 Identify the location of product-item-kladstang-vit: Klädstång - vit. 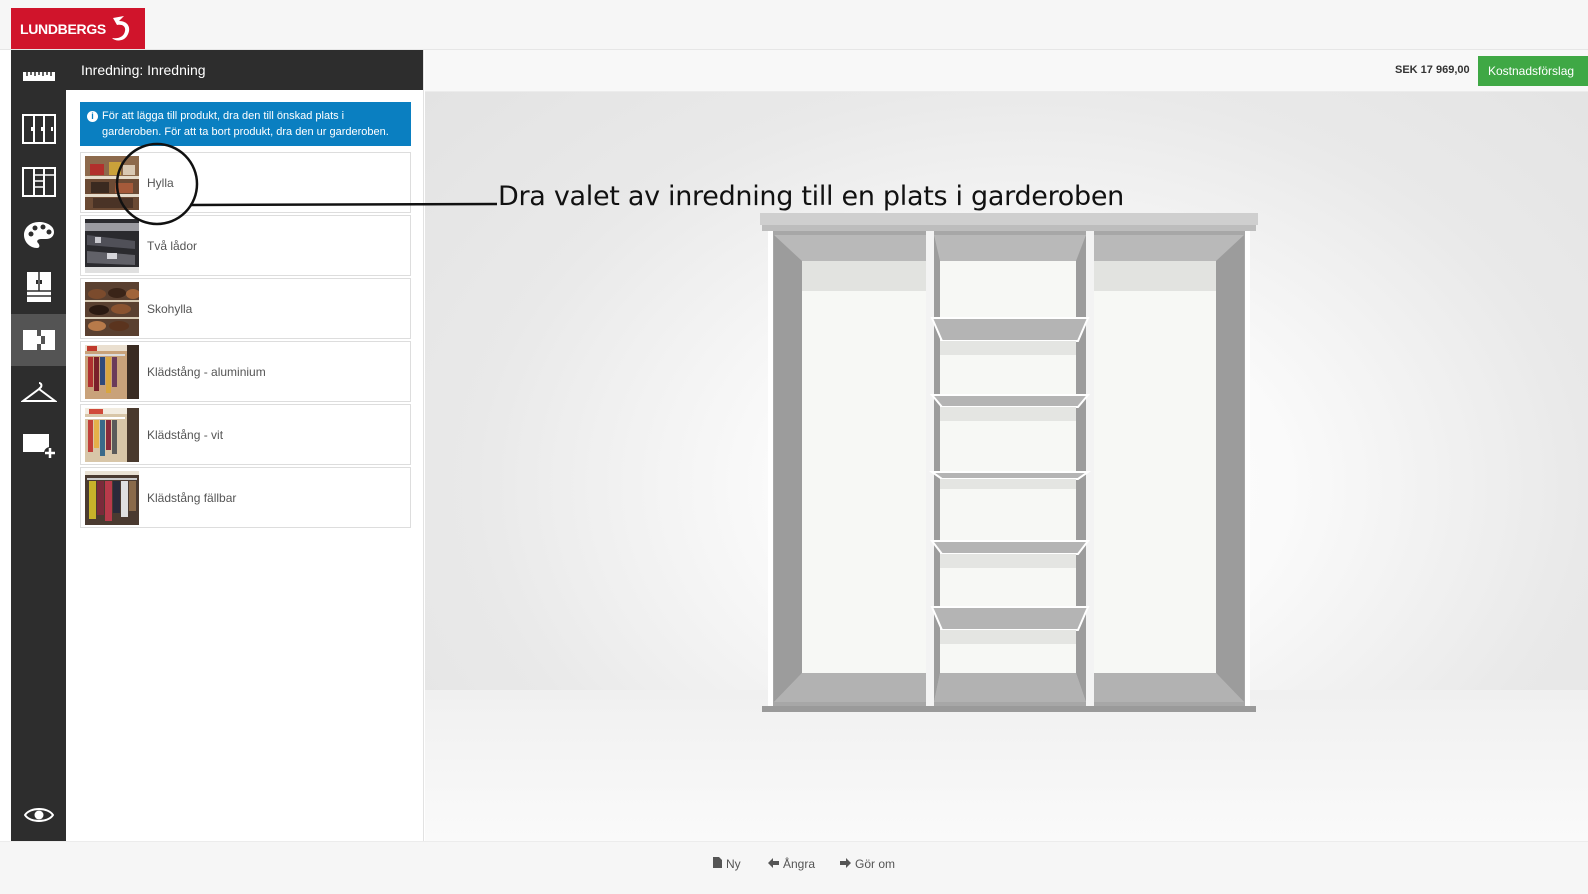
(245, 434).